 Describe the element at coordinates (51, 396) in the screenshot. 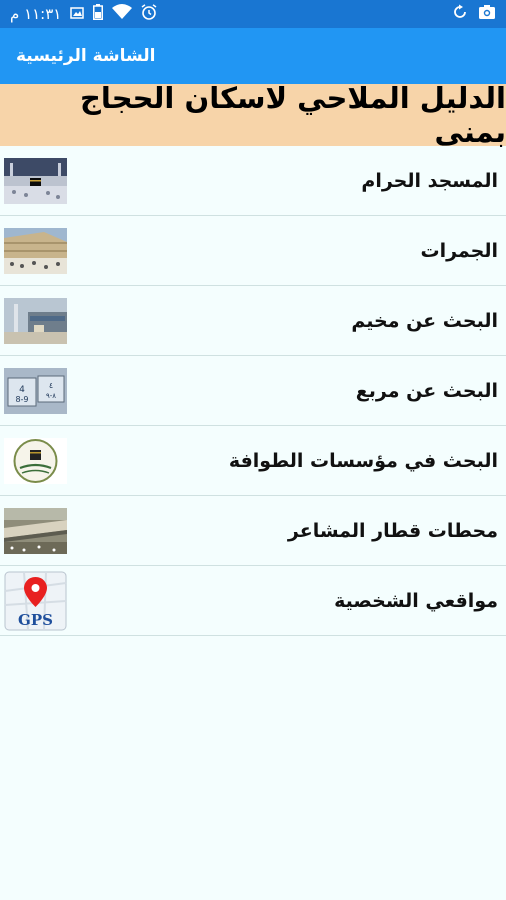

I see `svg-text: ٨-٩` at that location.